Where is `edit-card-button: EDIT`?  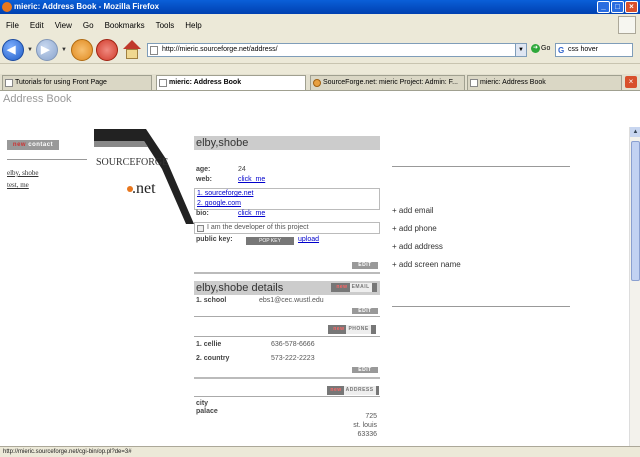 edit-card-button: EDIT is located at coordinates (365, 265).